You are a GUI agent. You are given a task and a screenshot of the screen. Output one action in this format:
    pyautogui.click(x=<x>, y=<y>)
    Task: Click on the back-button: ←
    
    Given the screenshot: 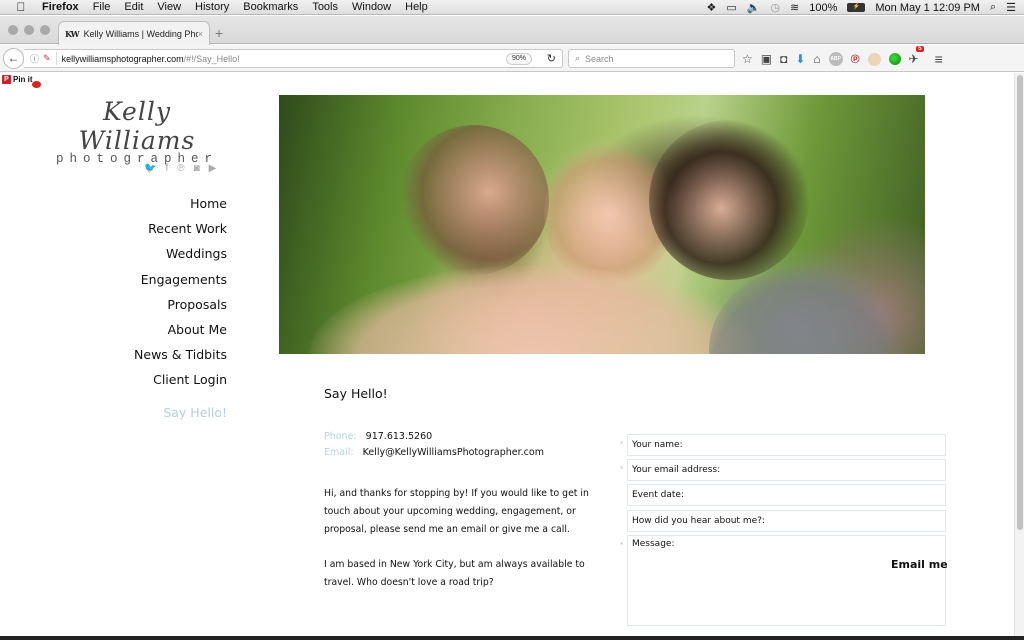 What is the action you would take?
    pyautogui.click(x=13, y=58)
    